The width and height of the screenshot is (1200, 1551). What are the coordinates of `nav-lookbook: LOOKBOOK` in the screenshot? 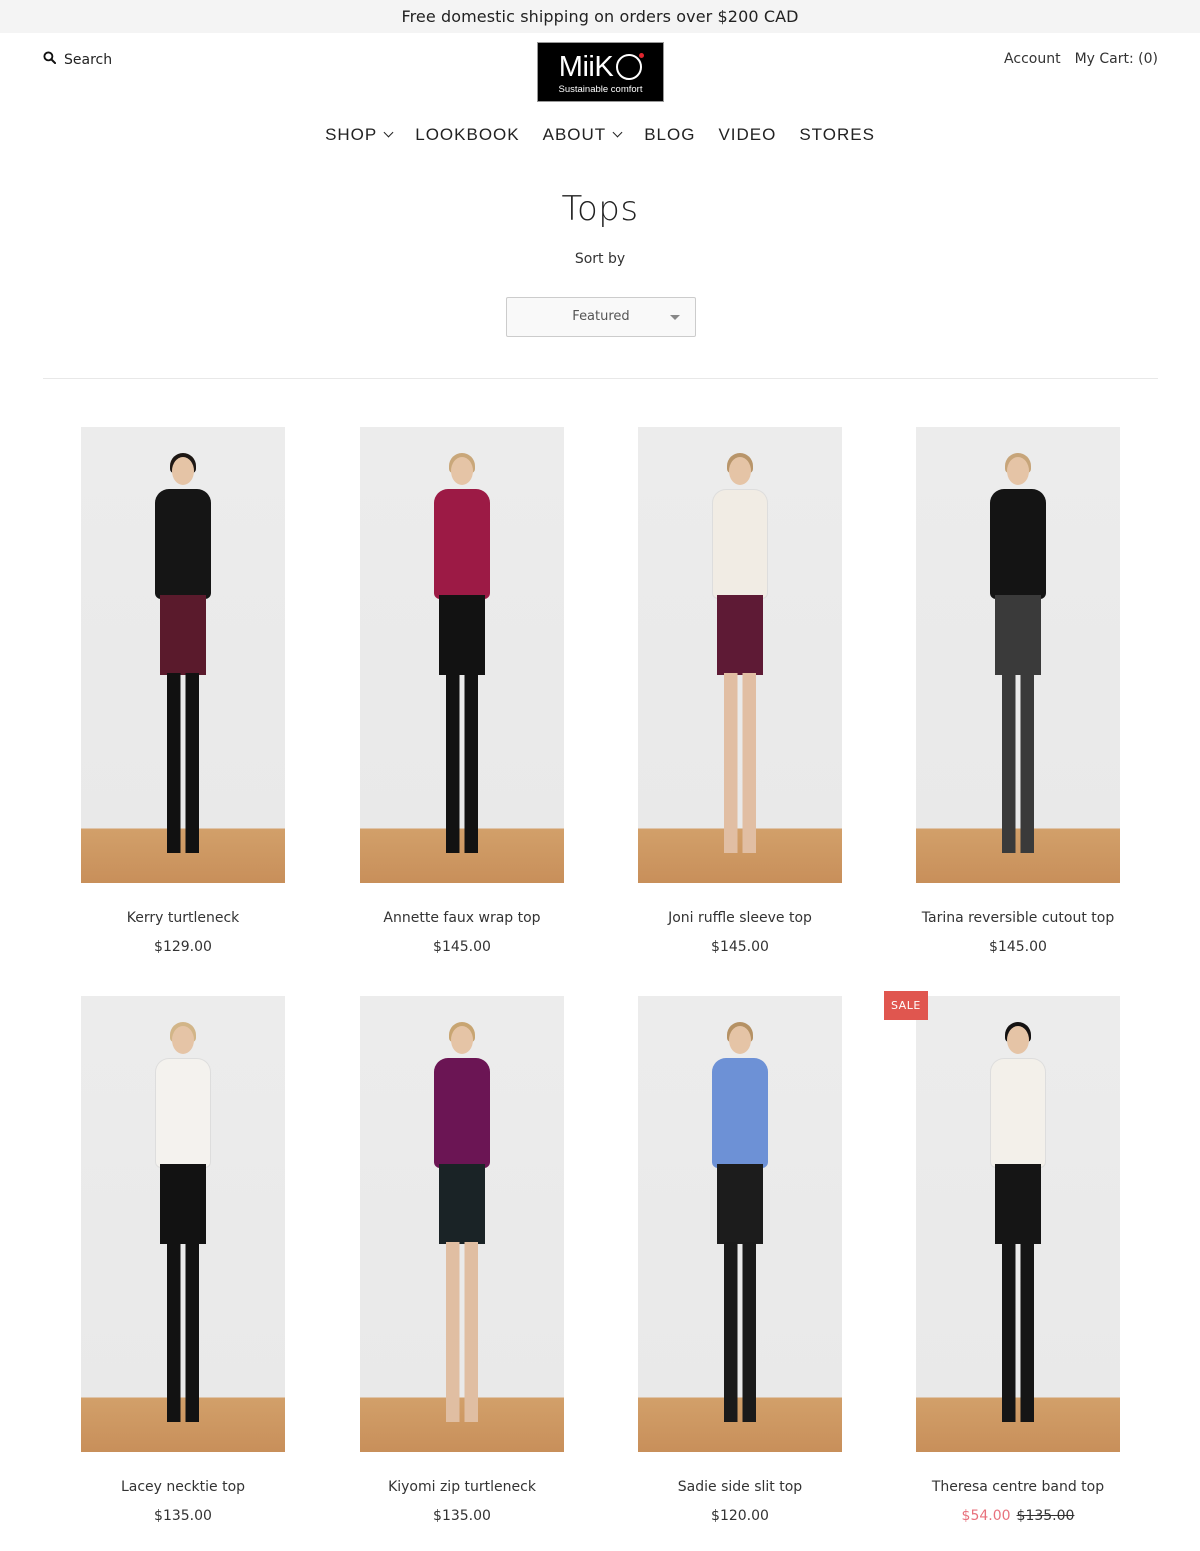 It's located at (467, 135).